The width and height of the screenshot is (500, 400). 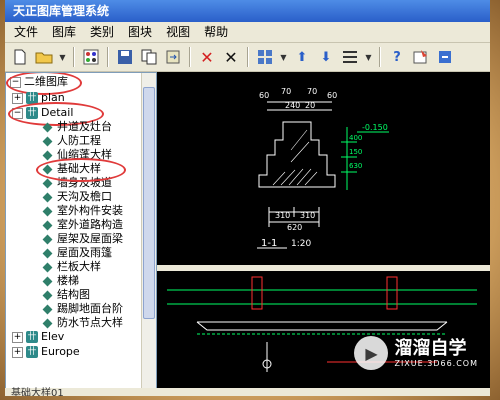 I want to click on copy-icon, so click(x=149, y=57).